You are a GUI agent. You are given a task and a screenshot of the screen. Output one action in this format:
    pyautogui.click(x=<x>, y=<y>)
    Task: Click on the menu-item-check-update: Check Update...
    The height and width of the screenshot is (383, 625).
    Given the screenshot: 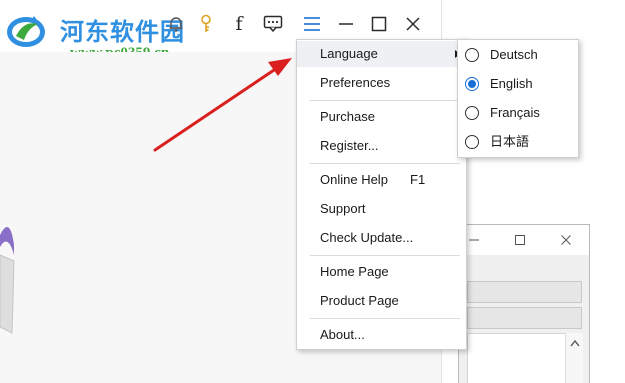 What is the action you would take?
    pyautogui.click(x=381, y=238)
    